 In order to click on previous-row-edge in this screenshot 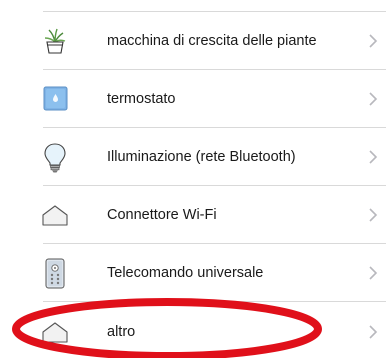, I will do `click(193, 6)`.